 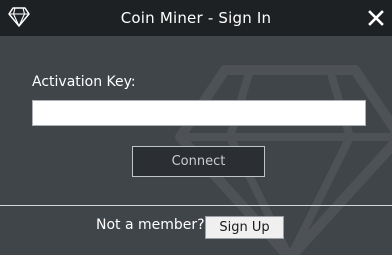 What do you see at coordinates (150, 225) in the screenshot?
I see `not-a-member-text: Not a member?` at bounding box center [150, 225].